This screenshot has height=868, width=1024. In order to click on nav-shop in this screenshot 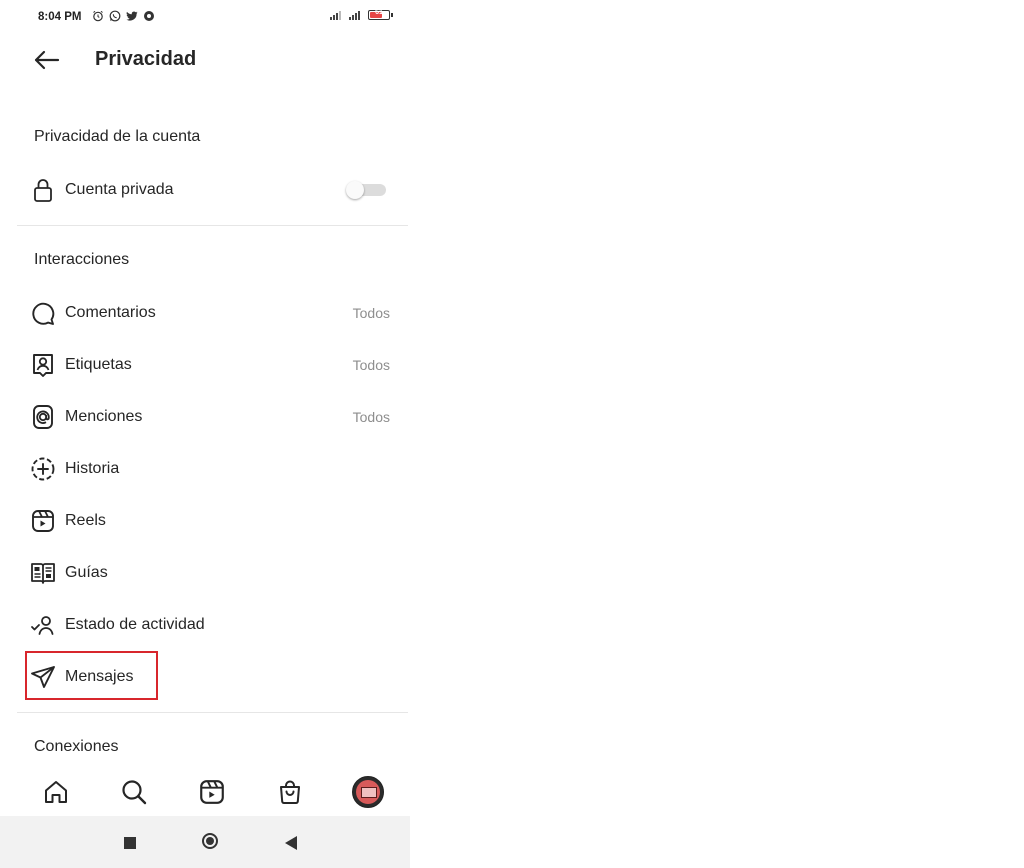, I will do `click(290, 792)`.